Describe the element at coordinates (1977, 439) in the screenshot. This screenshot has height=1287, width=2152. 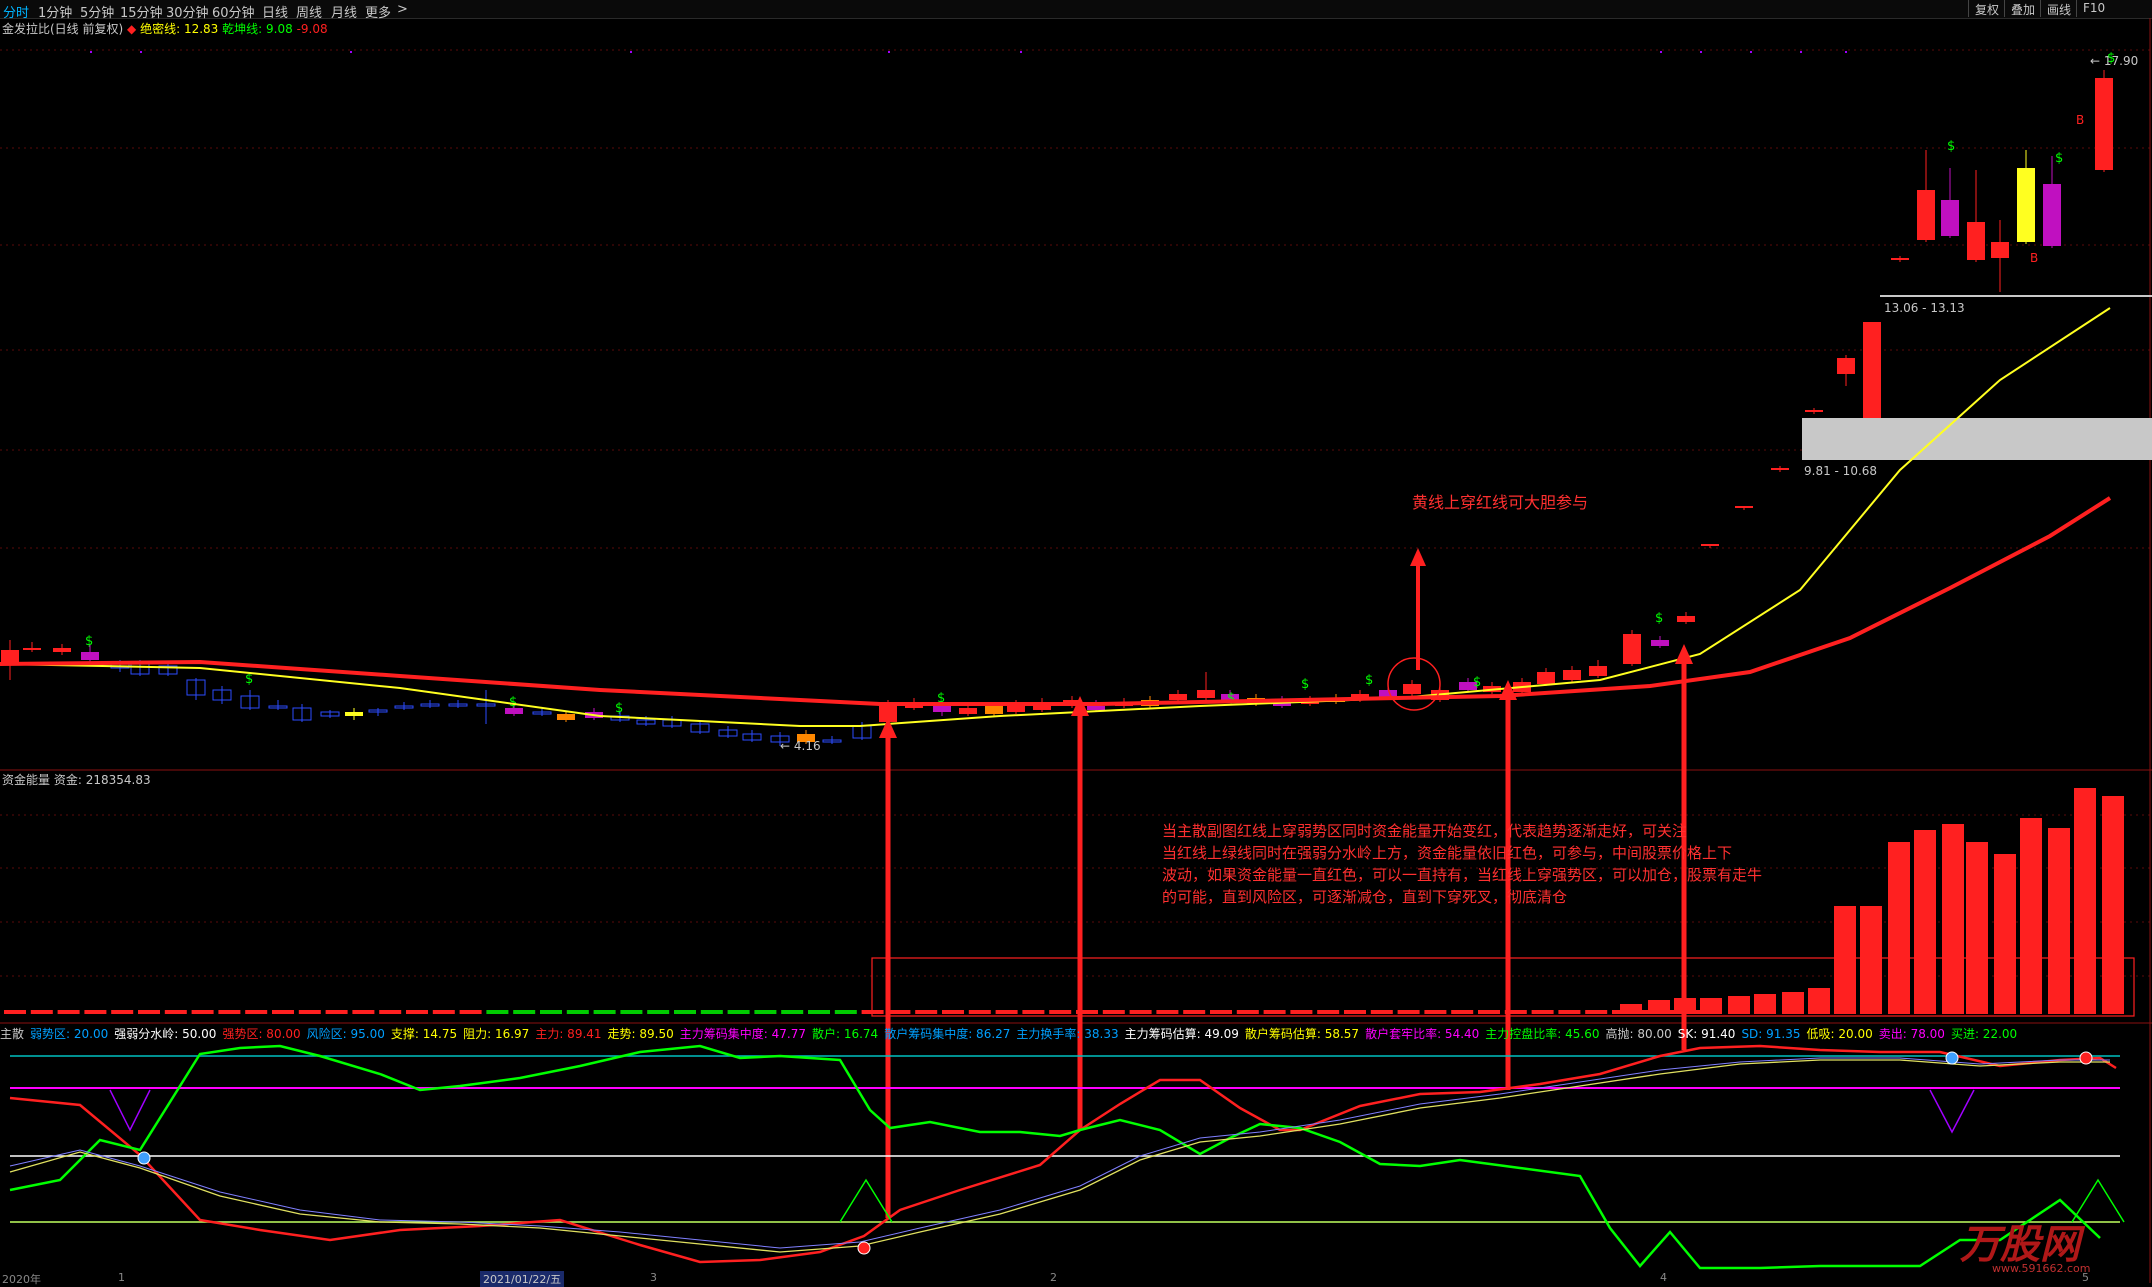
I see `support-band` at that location.